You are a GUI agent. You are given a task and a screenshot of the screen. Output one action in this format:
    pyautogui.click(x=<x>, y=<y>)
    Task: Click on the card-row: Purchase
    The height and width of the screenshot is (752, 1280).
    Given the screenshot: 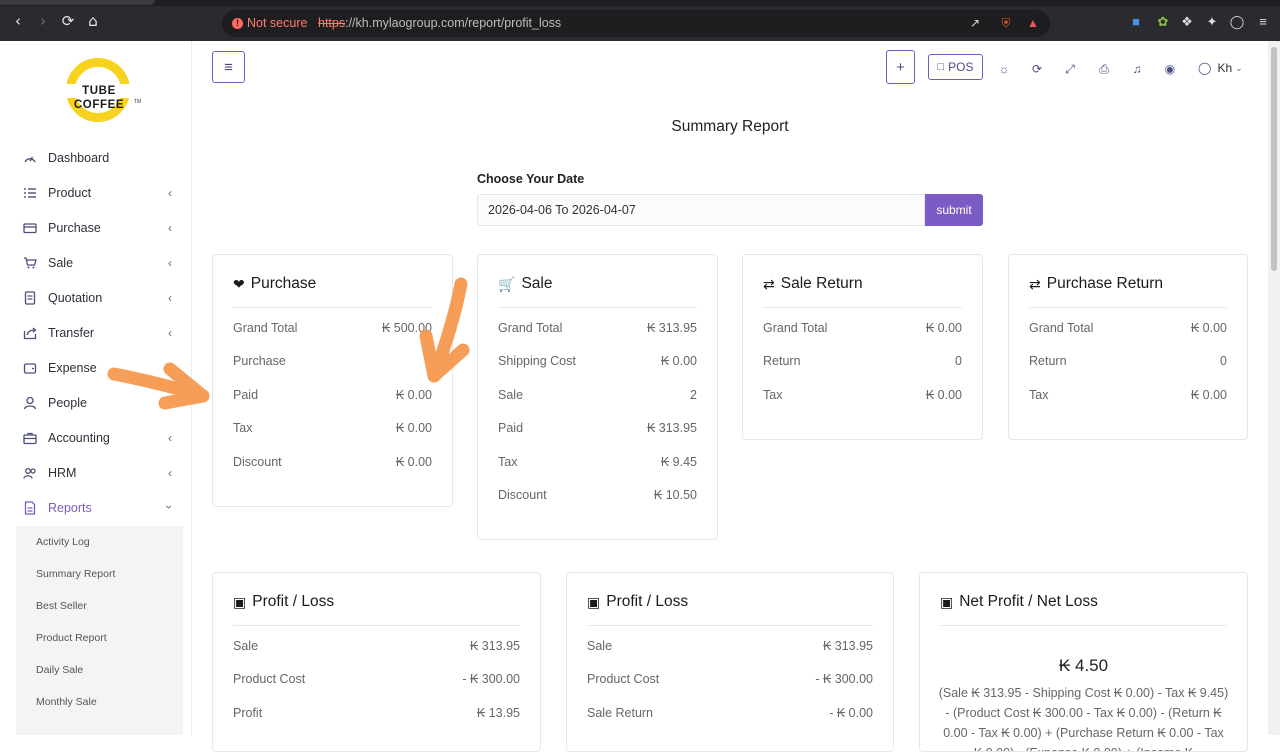 What is the action you would take?
    pyautogui.click(x=332, y=370)
    